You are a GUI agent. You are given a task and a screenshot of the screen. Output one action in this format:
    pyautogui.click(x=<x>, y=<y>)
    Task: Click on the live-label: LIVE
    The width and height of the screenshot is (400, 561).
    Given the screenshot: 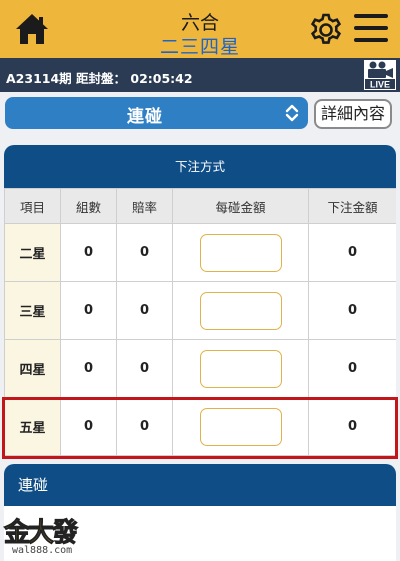 What is the action you would take?
    pyautogui.click(x=380, y=85)
    